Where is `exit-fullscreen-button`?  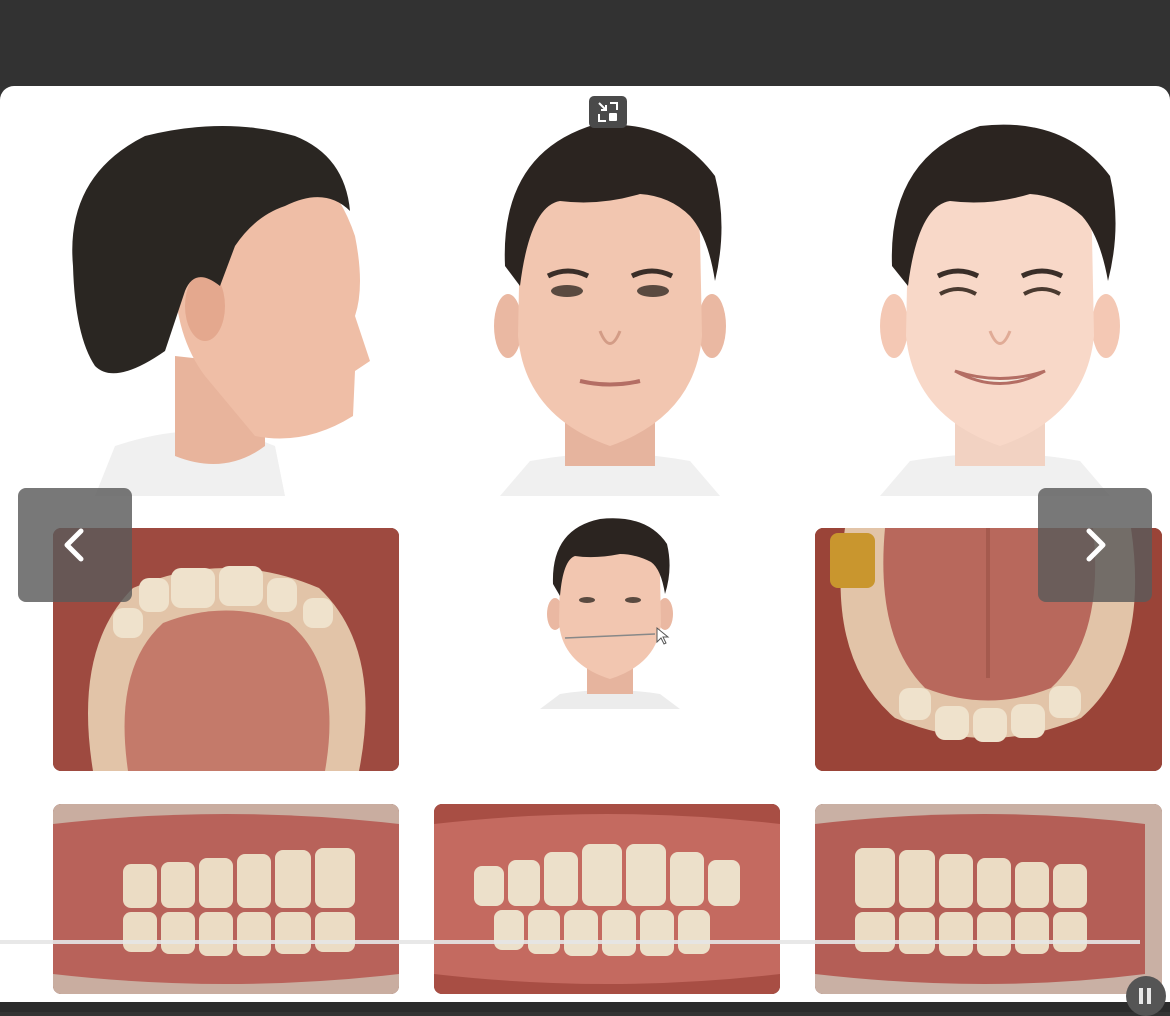 exit-fullscreen-button is located at coordinates (608, 112).